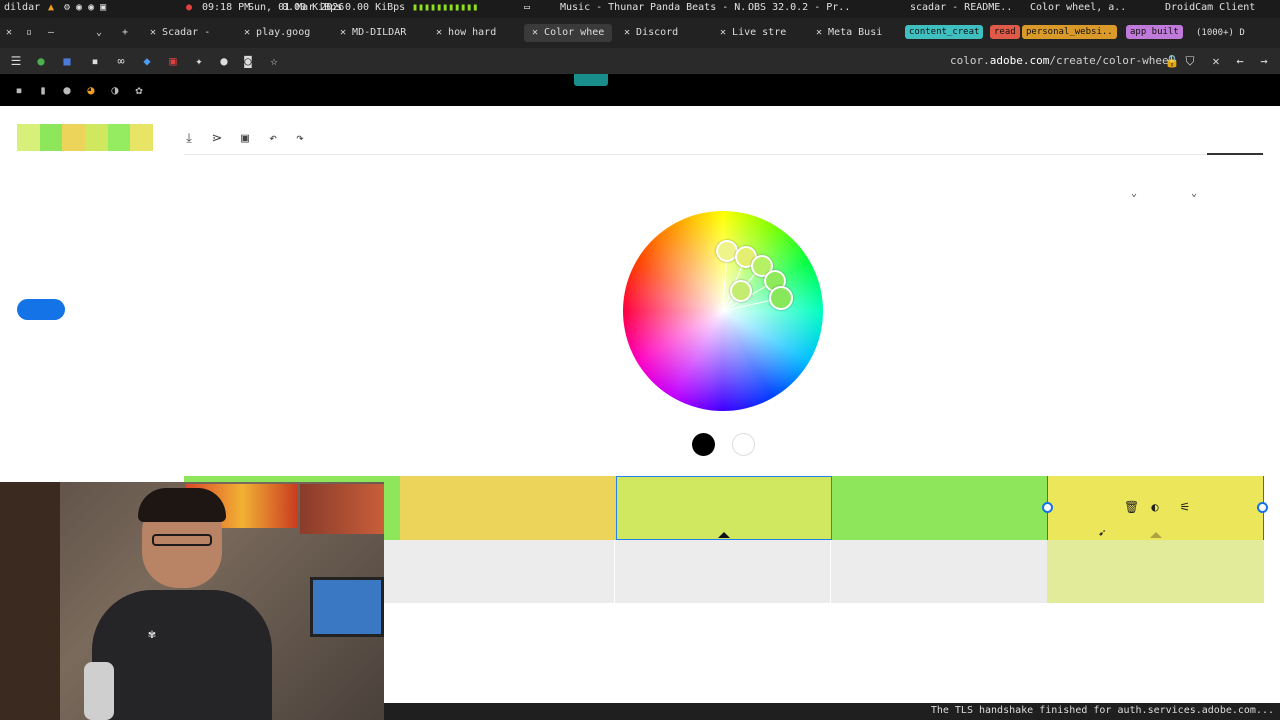 This screenshot has height=720, width=1280. I want to click on tab-label: Scadar -, so click(186, 32).